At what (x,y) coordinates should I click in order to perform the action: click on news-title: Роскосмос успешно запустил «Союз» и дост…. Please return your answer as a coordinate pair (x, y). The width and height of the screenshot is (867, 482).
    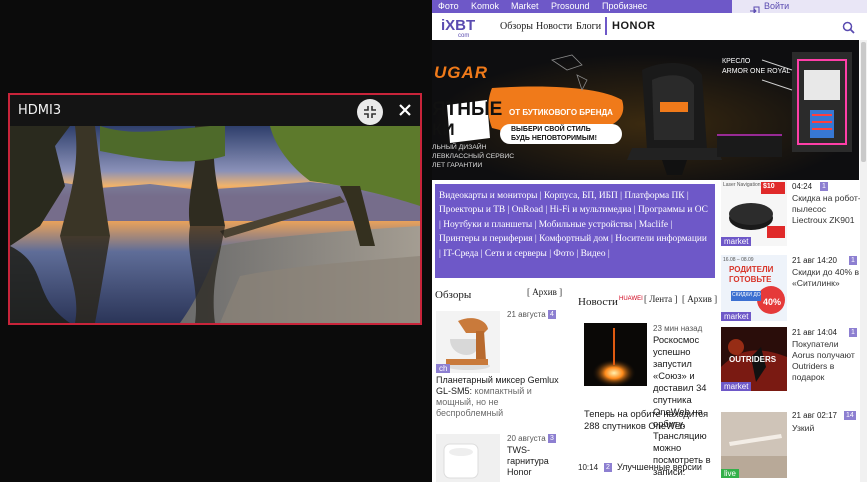
    Looking at the image, I should click on (689, 406).